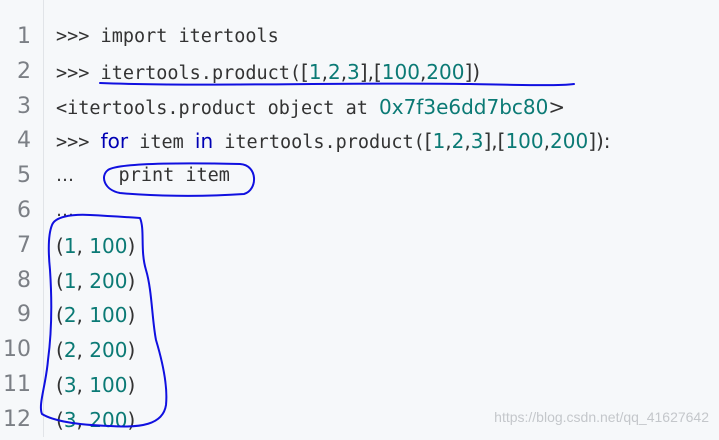 The image size is (719, 440). I want to click on code-line-1: >>> import itertools, so click(387, 37).